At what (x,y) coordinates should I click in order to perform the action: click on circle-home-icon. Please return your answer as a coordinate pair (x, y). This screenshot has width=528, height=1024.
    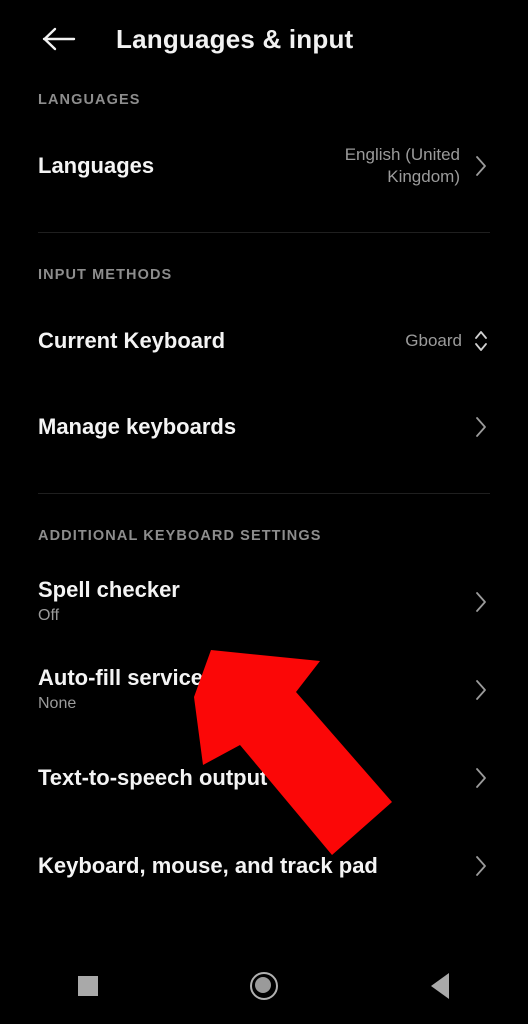
    Looking at the image, I should click on (264, 986).